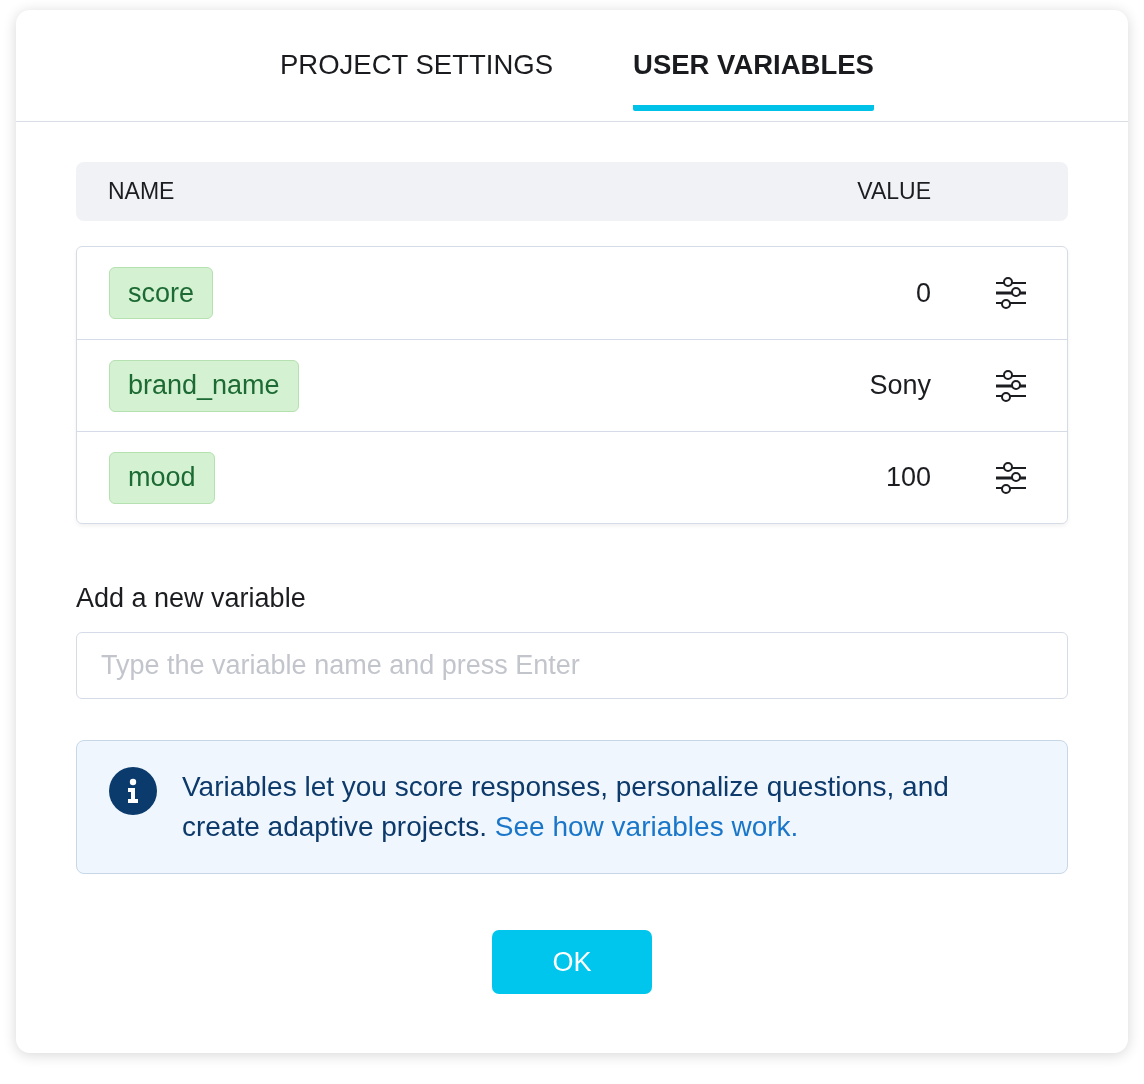 The width and height of the screenshot is (1144, 1084). I want to click on variable-chip: mood, so click(162, 477).